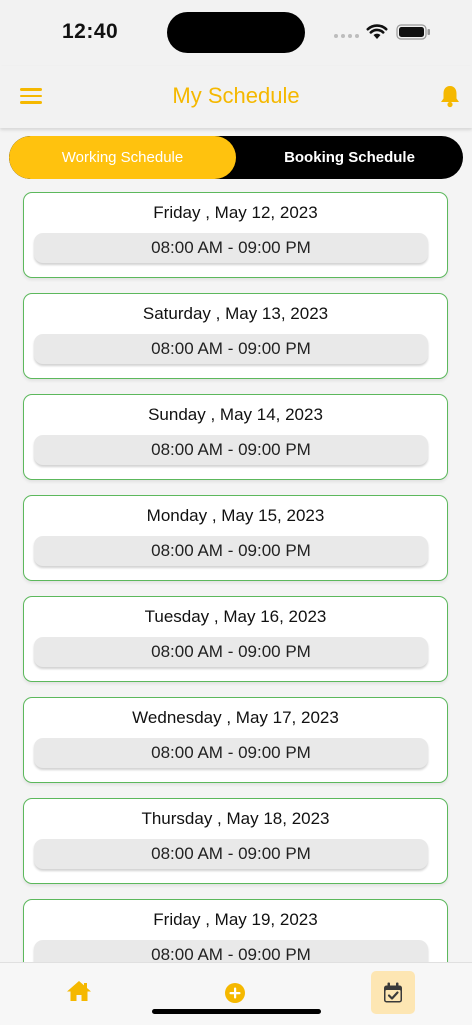 This screenshot has width=472, height=1025. Describe the element at coordinates (346, 36) in the screenshot. I see `cellular-signal-icon` at that location.